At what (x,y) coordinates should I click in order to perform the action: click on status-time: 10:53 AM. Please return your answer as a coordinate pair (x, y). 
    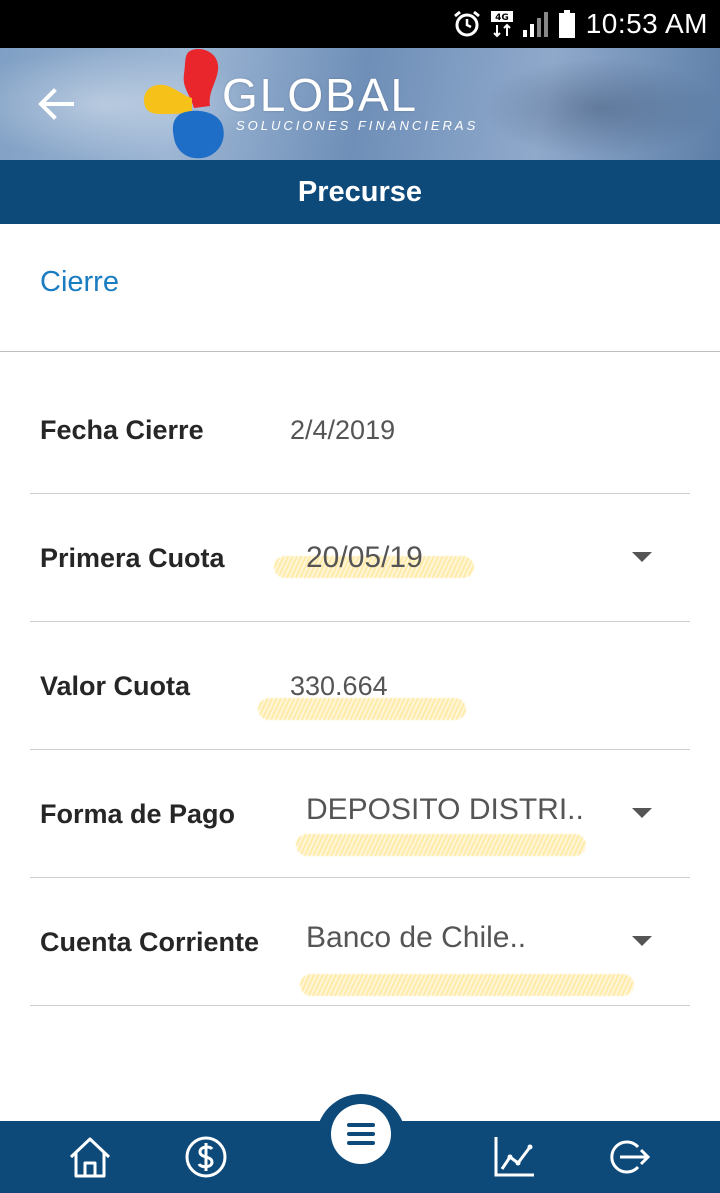
    Looking at the image, I should click on (646, 23).